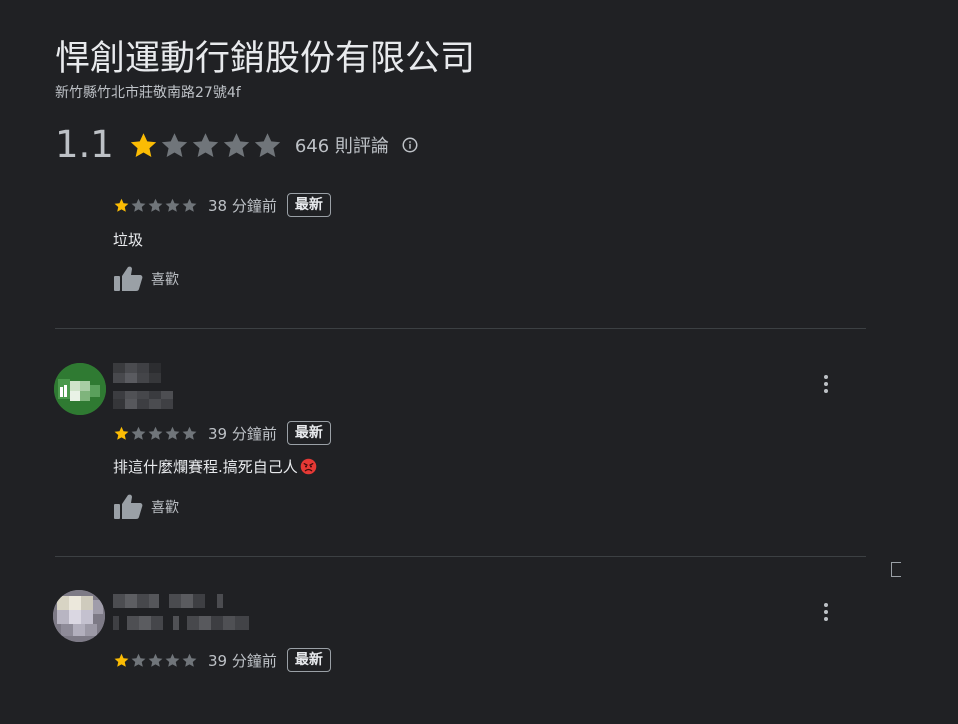 The width and height of the screenshot is (958, 724). What do you see at coordinates (242, 205) in the screenshot?
I see `review-time: 38 分鐘前` at bounding box center [242, 205].